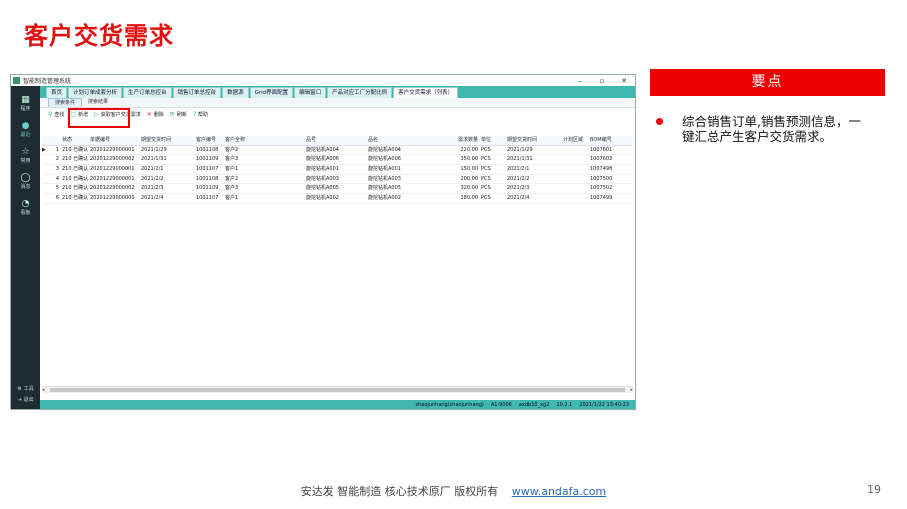 Image resolution: width=907 pixels, height=509 pixels. I want to click on table-cell: 6, so click(57, 198).